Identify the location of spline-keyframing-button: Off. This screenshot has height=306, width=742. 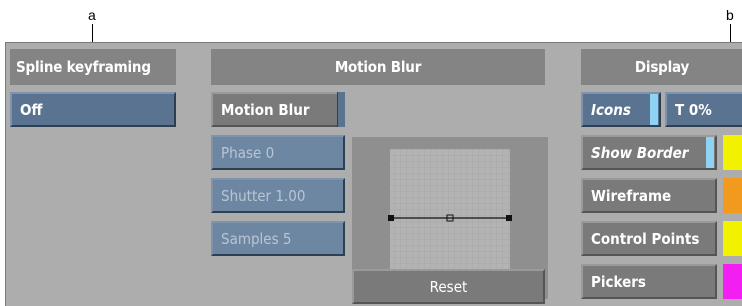
(93, 109).